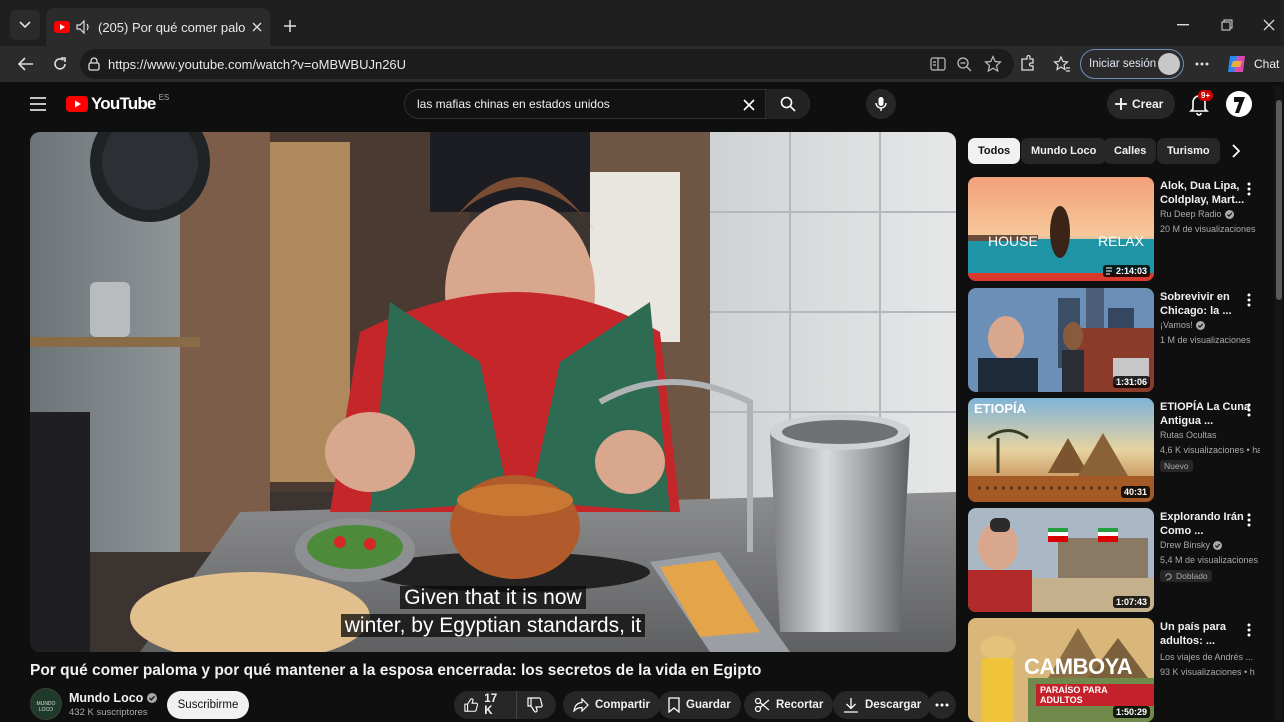 This screenshot has height=722, width=1284. I want to click on thumb-text-right: RELAX, so click(1121, 241).